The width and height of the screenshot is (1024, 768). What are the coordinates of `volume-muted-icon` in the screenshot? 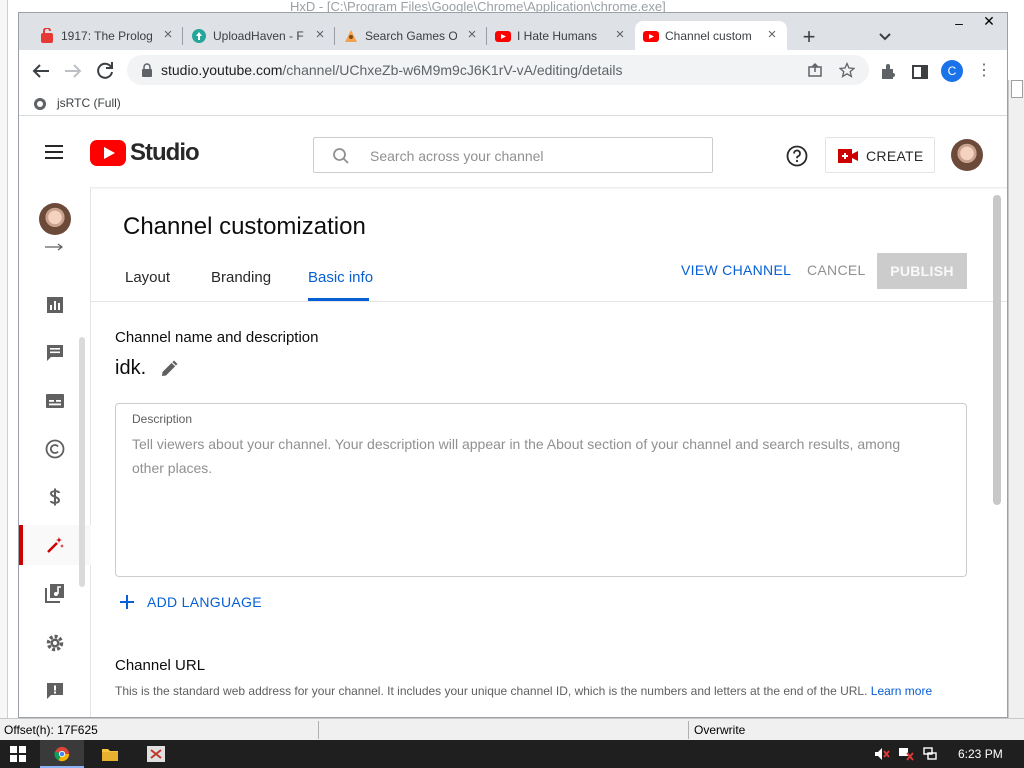 It's located at (882, 754).